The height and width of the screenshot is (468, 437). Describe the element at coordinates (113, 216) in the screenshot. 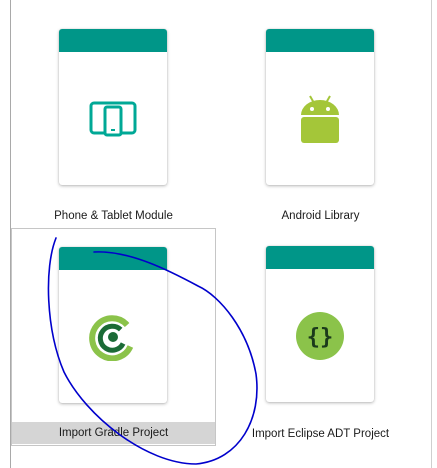

I see `module-label: Phone & Tablet Module` at that location.